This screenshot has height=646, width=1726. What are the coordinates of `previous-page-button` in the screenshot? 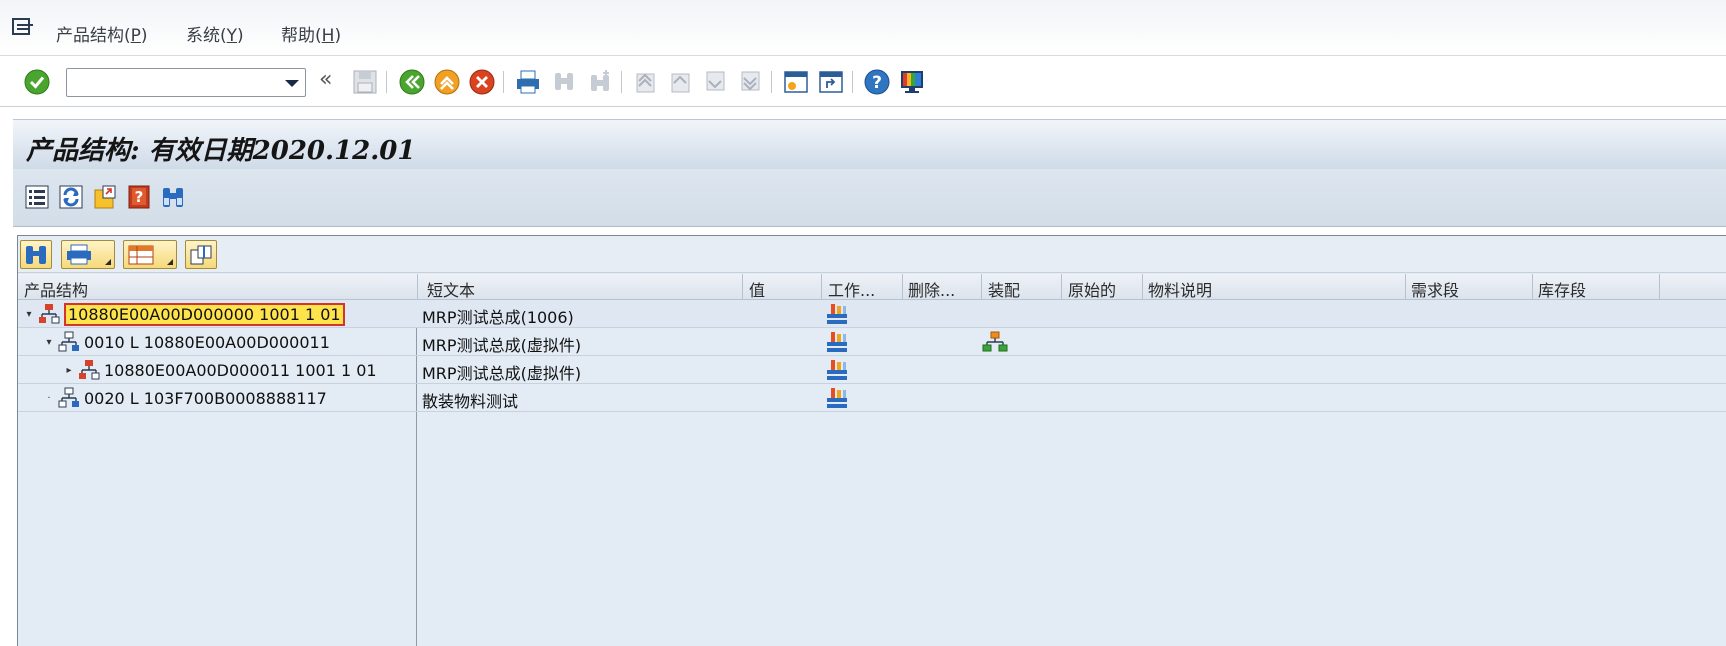 It's located at (680, 82).